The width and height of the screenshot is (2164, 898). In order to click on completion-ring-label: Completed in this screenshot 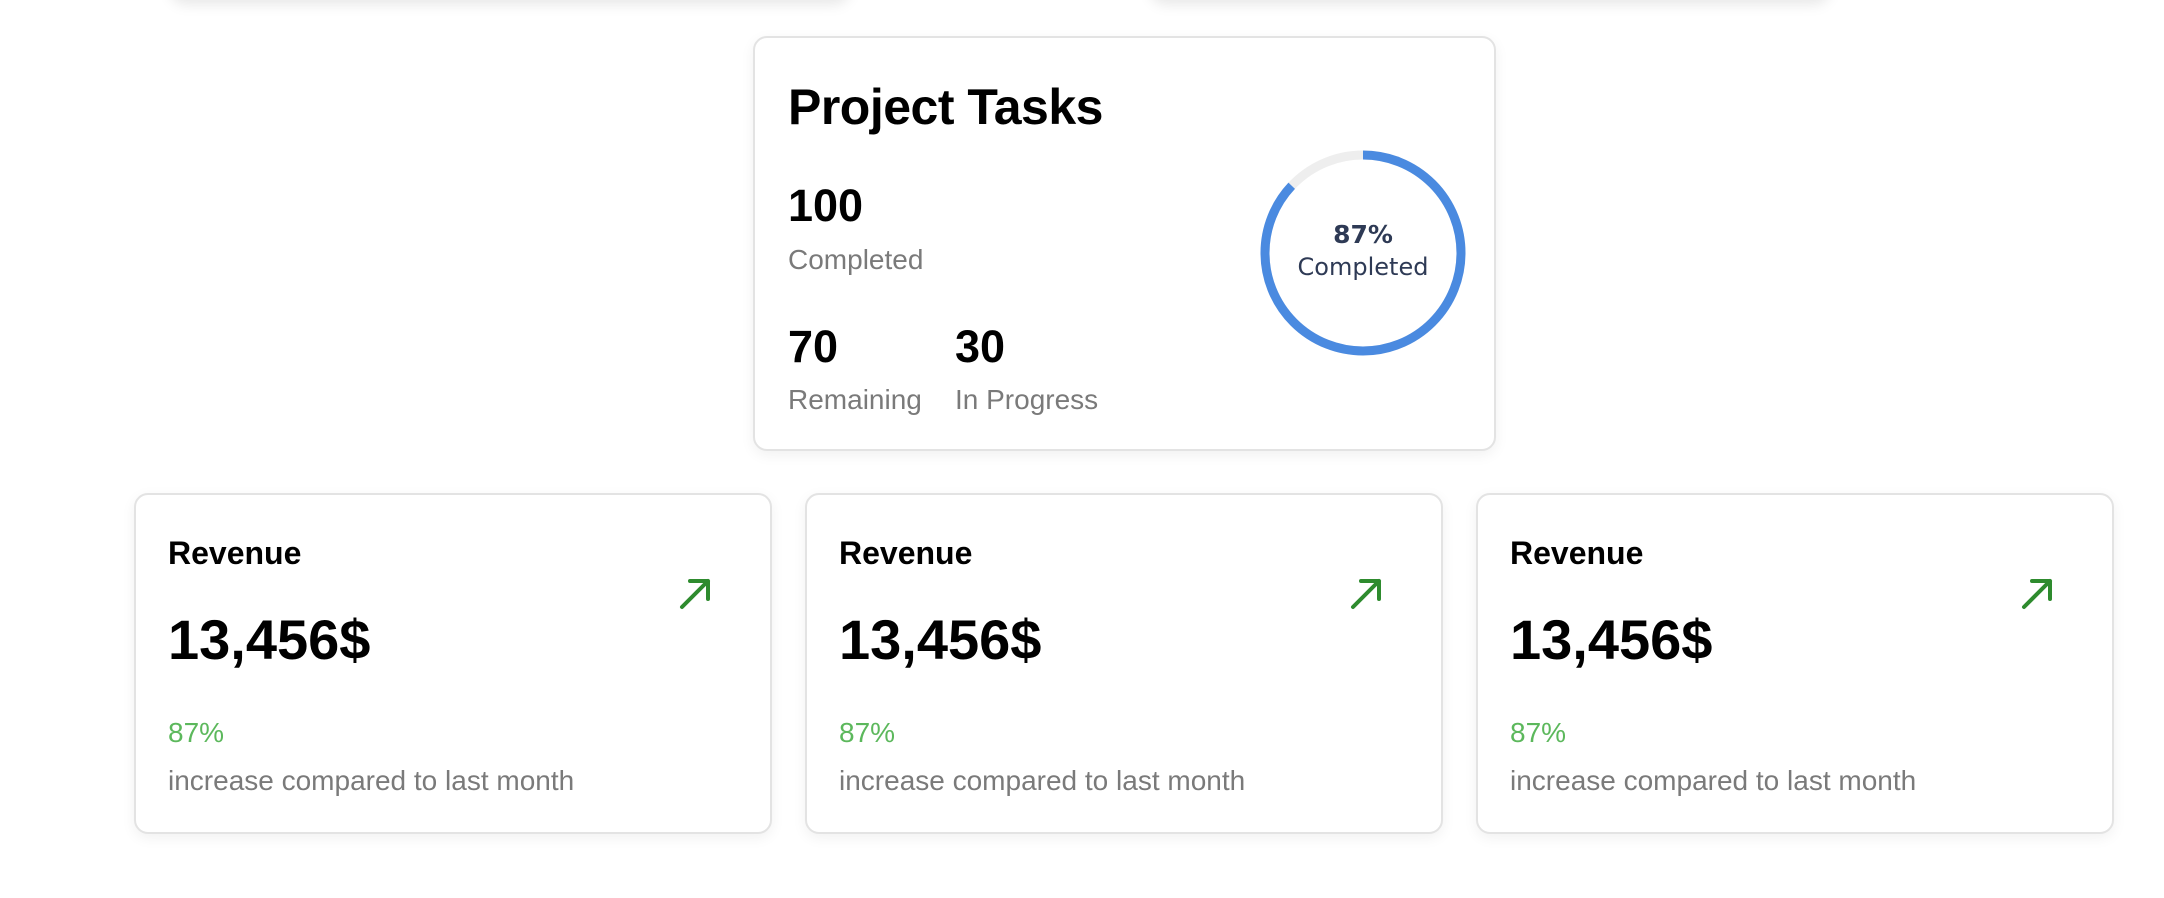, I will do `click(1363, 266)`.